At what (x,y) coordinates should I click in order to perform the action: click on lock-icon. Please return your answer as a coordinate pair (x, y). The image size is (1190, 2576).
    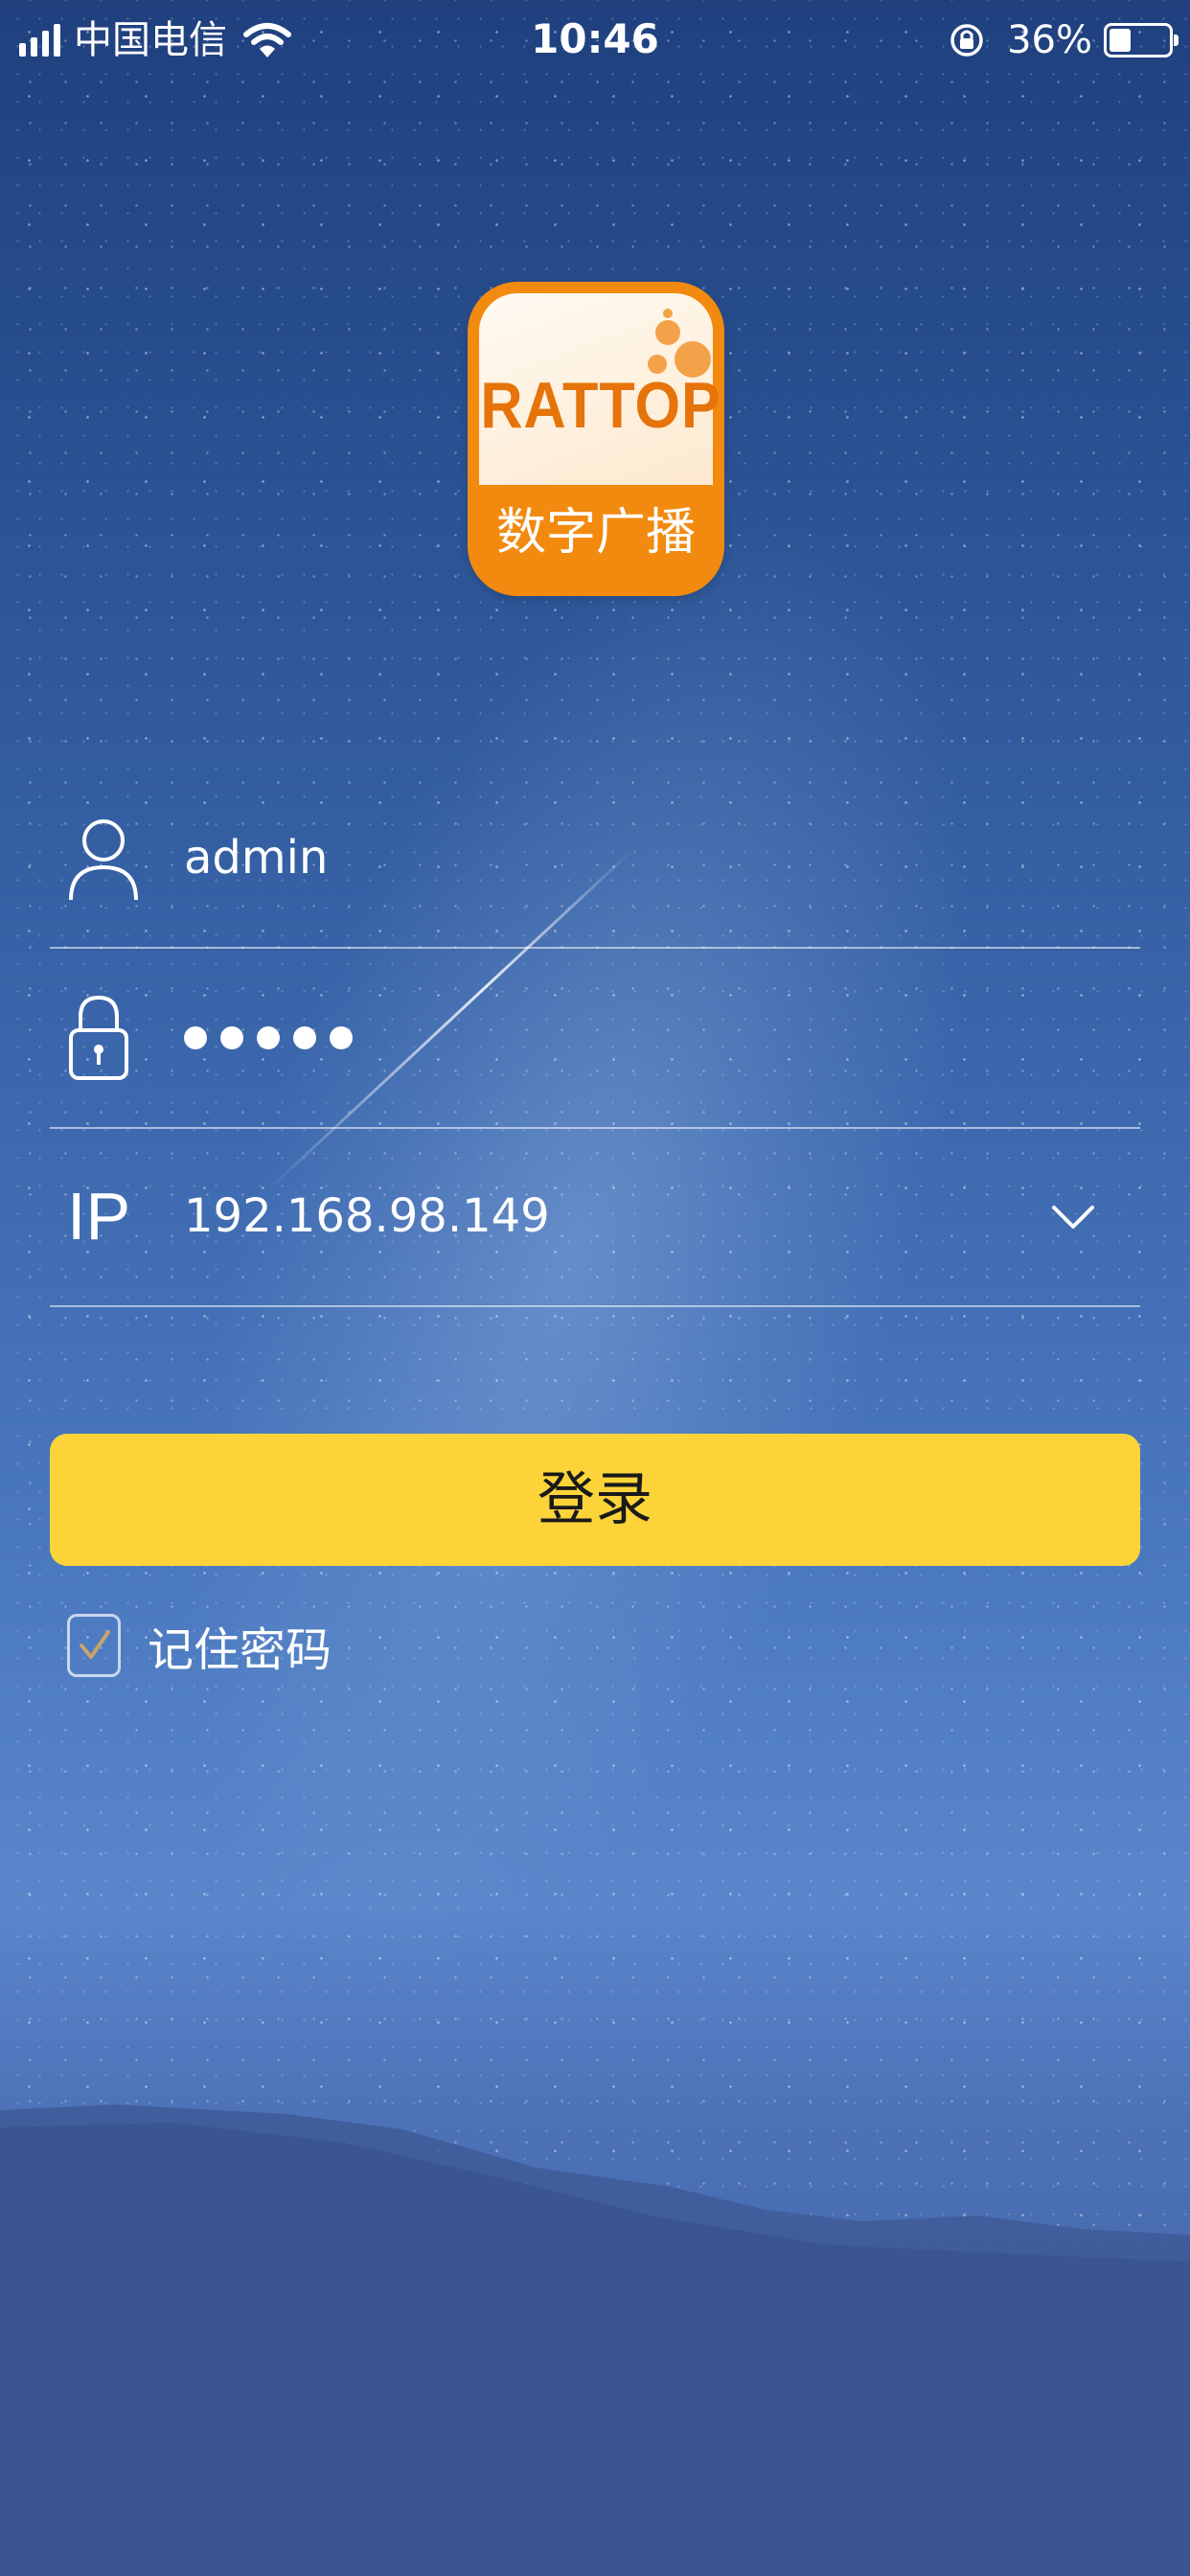
    Looking at the image, I should click on (99, 1038).